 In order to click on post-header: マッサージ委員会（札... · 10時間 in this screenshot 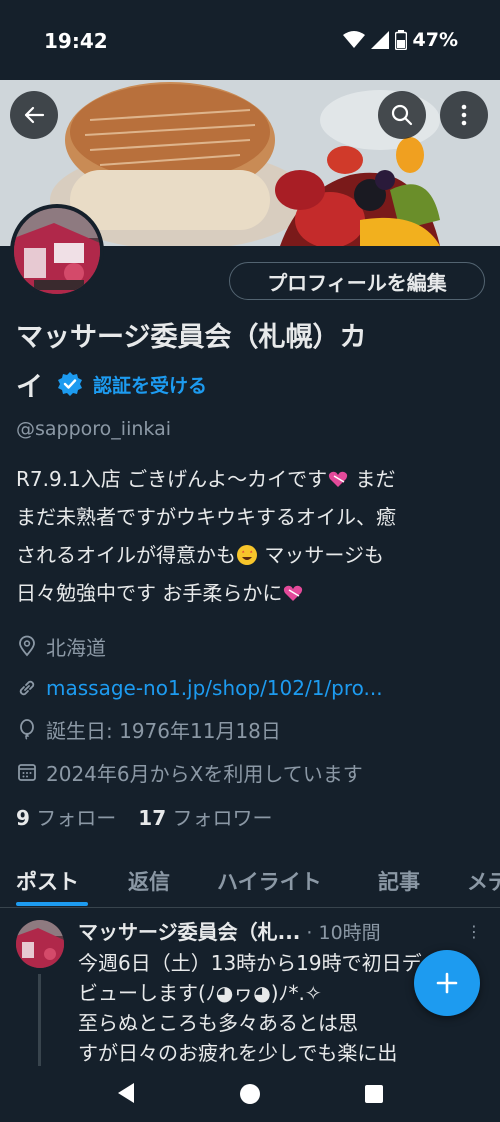, I will do `click(268, 930)`.